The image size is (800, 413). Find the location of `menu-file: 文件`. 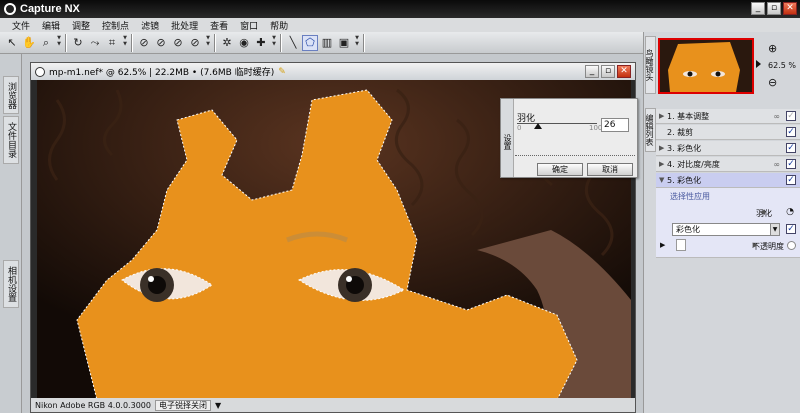

menu-file: 文件 is located at coordinates (21, 25).